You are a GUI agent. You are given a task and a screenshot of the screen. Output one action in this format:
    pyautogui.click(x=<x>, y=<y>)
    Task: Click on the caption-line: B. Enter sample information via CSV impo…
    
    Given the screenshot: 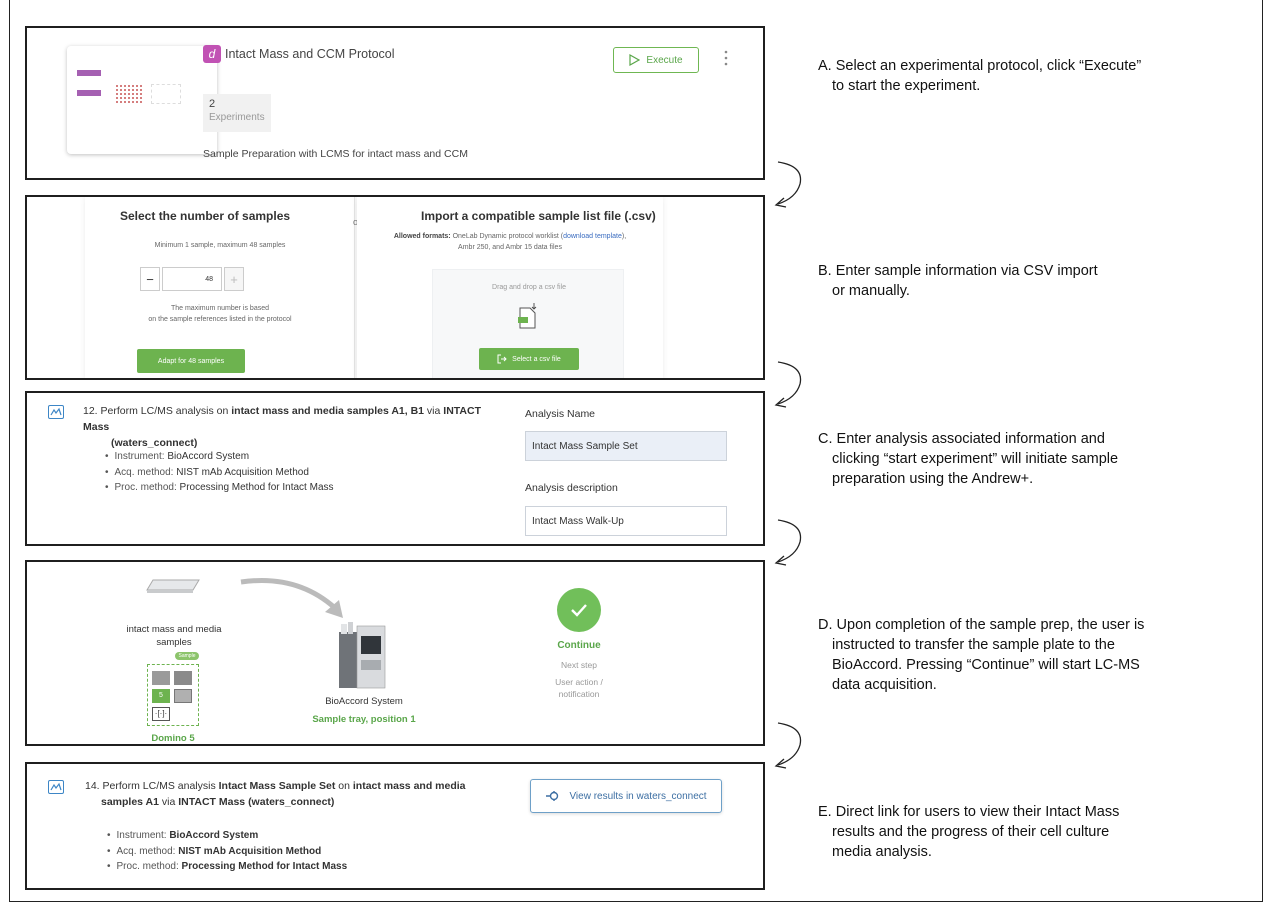 What is the action you would take?
    pyautogui.click(x=958, y=271)
    